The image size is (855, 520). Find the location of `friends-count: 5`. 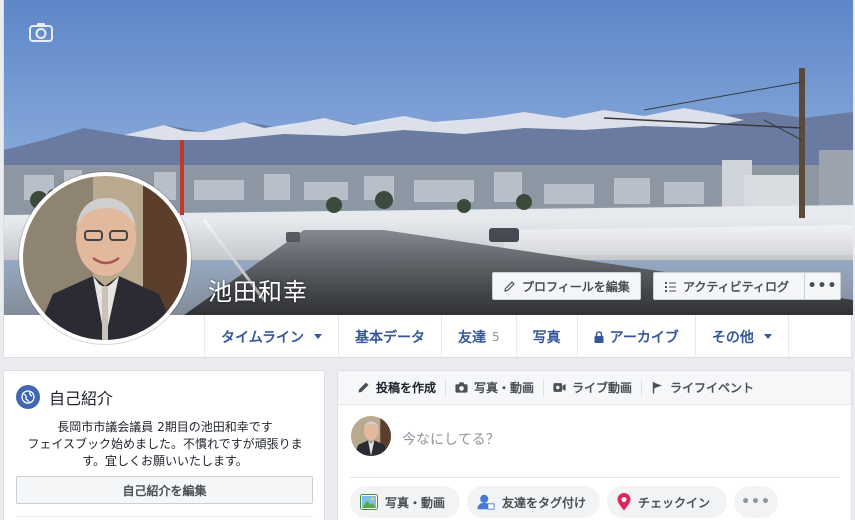

friends-count: 5 is located at coordinates (496, 336).